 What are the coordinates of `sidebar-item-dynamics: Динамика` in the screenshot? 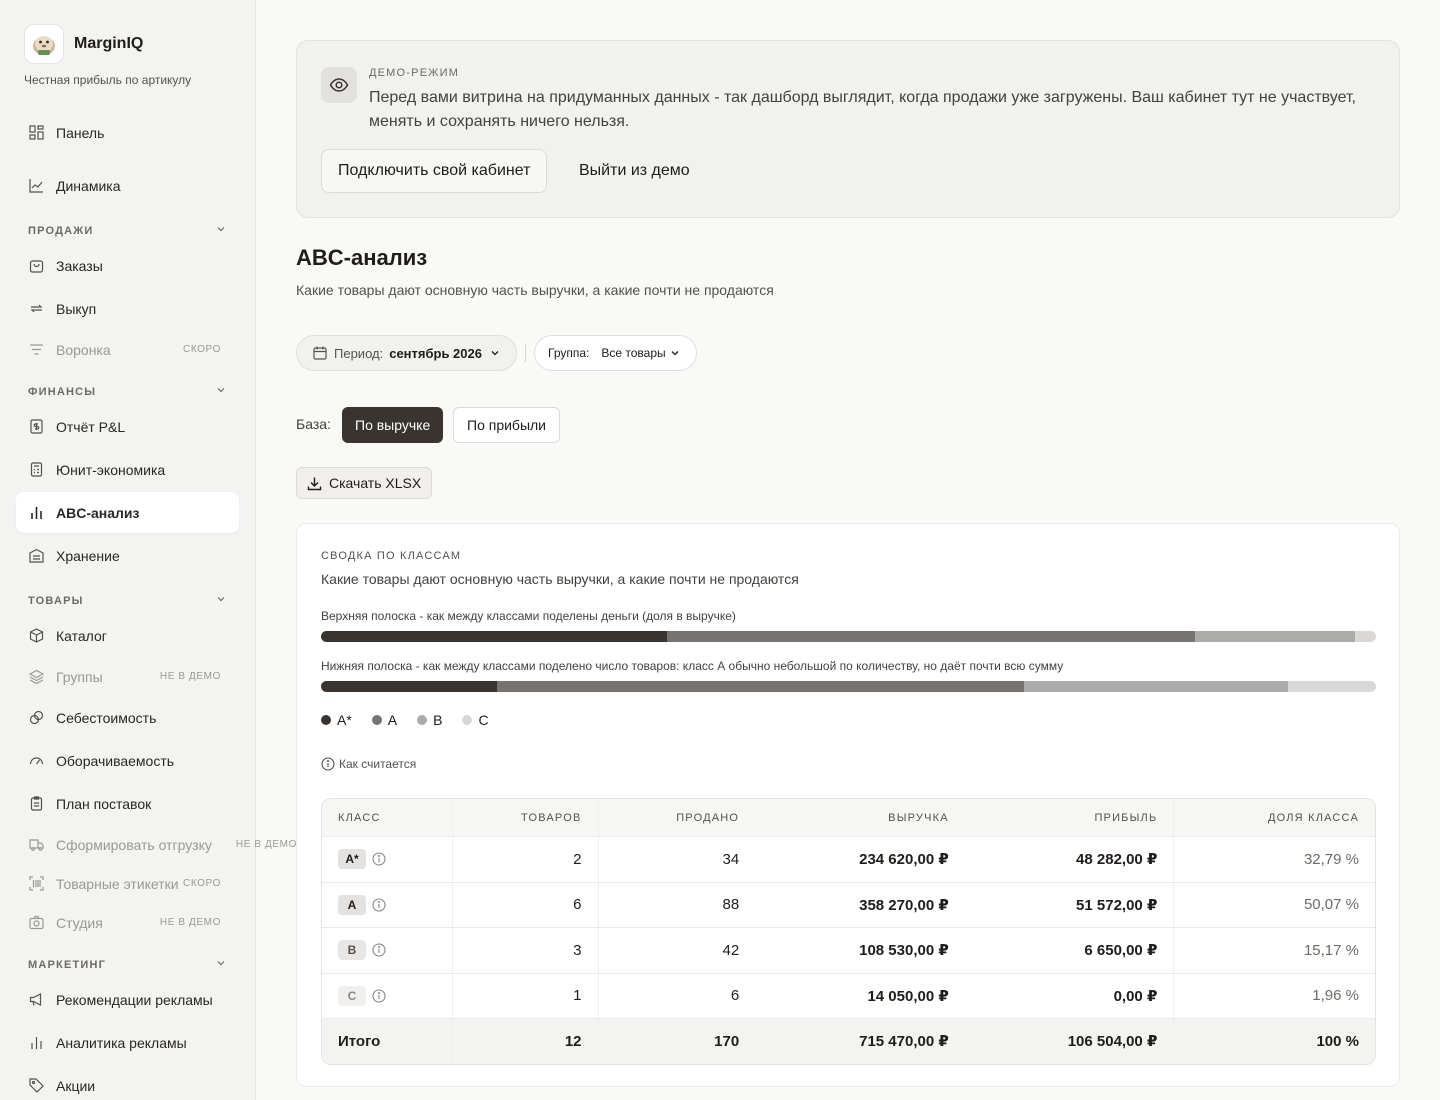 It's located at (127, 185).